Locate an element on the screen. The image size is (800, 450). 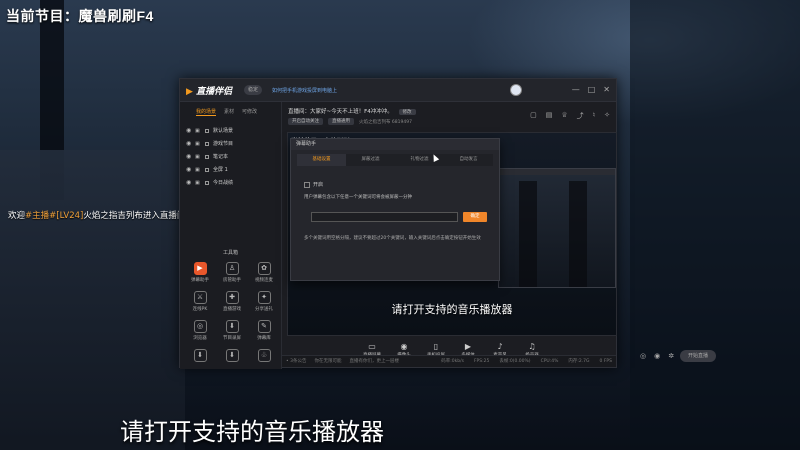
tool-room-manager: ♙ 房管助手 is located at coordinates (232, 272).